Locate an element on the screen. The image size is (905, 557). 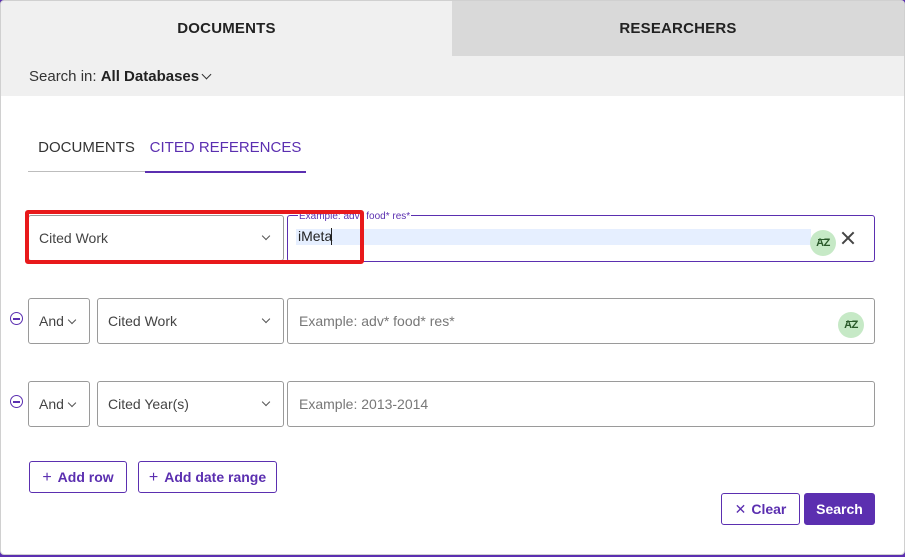
top-tabs: DOCUMENTS RESEARCHERS is located at coordinates (452, 28).